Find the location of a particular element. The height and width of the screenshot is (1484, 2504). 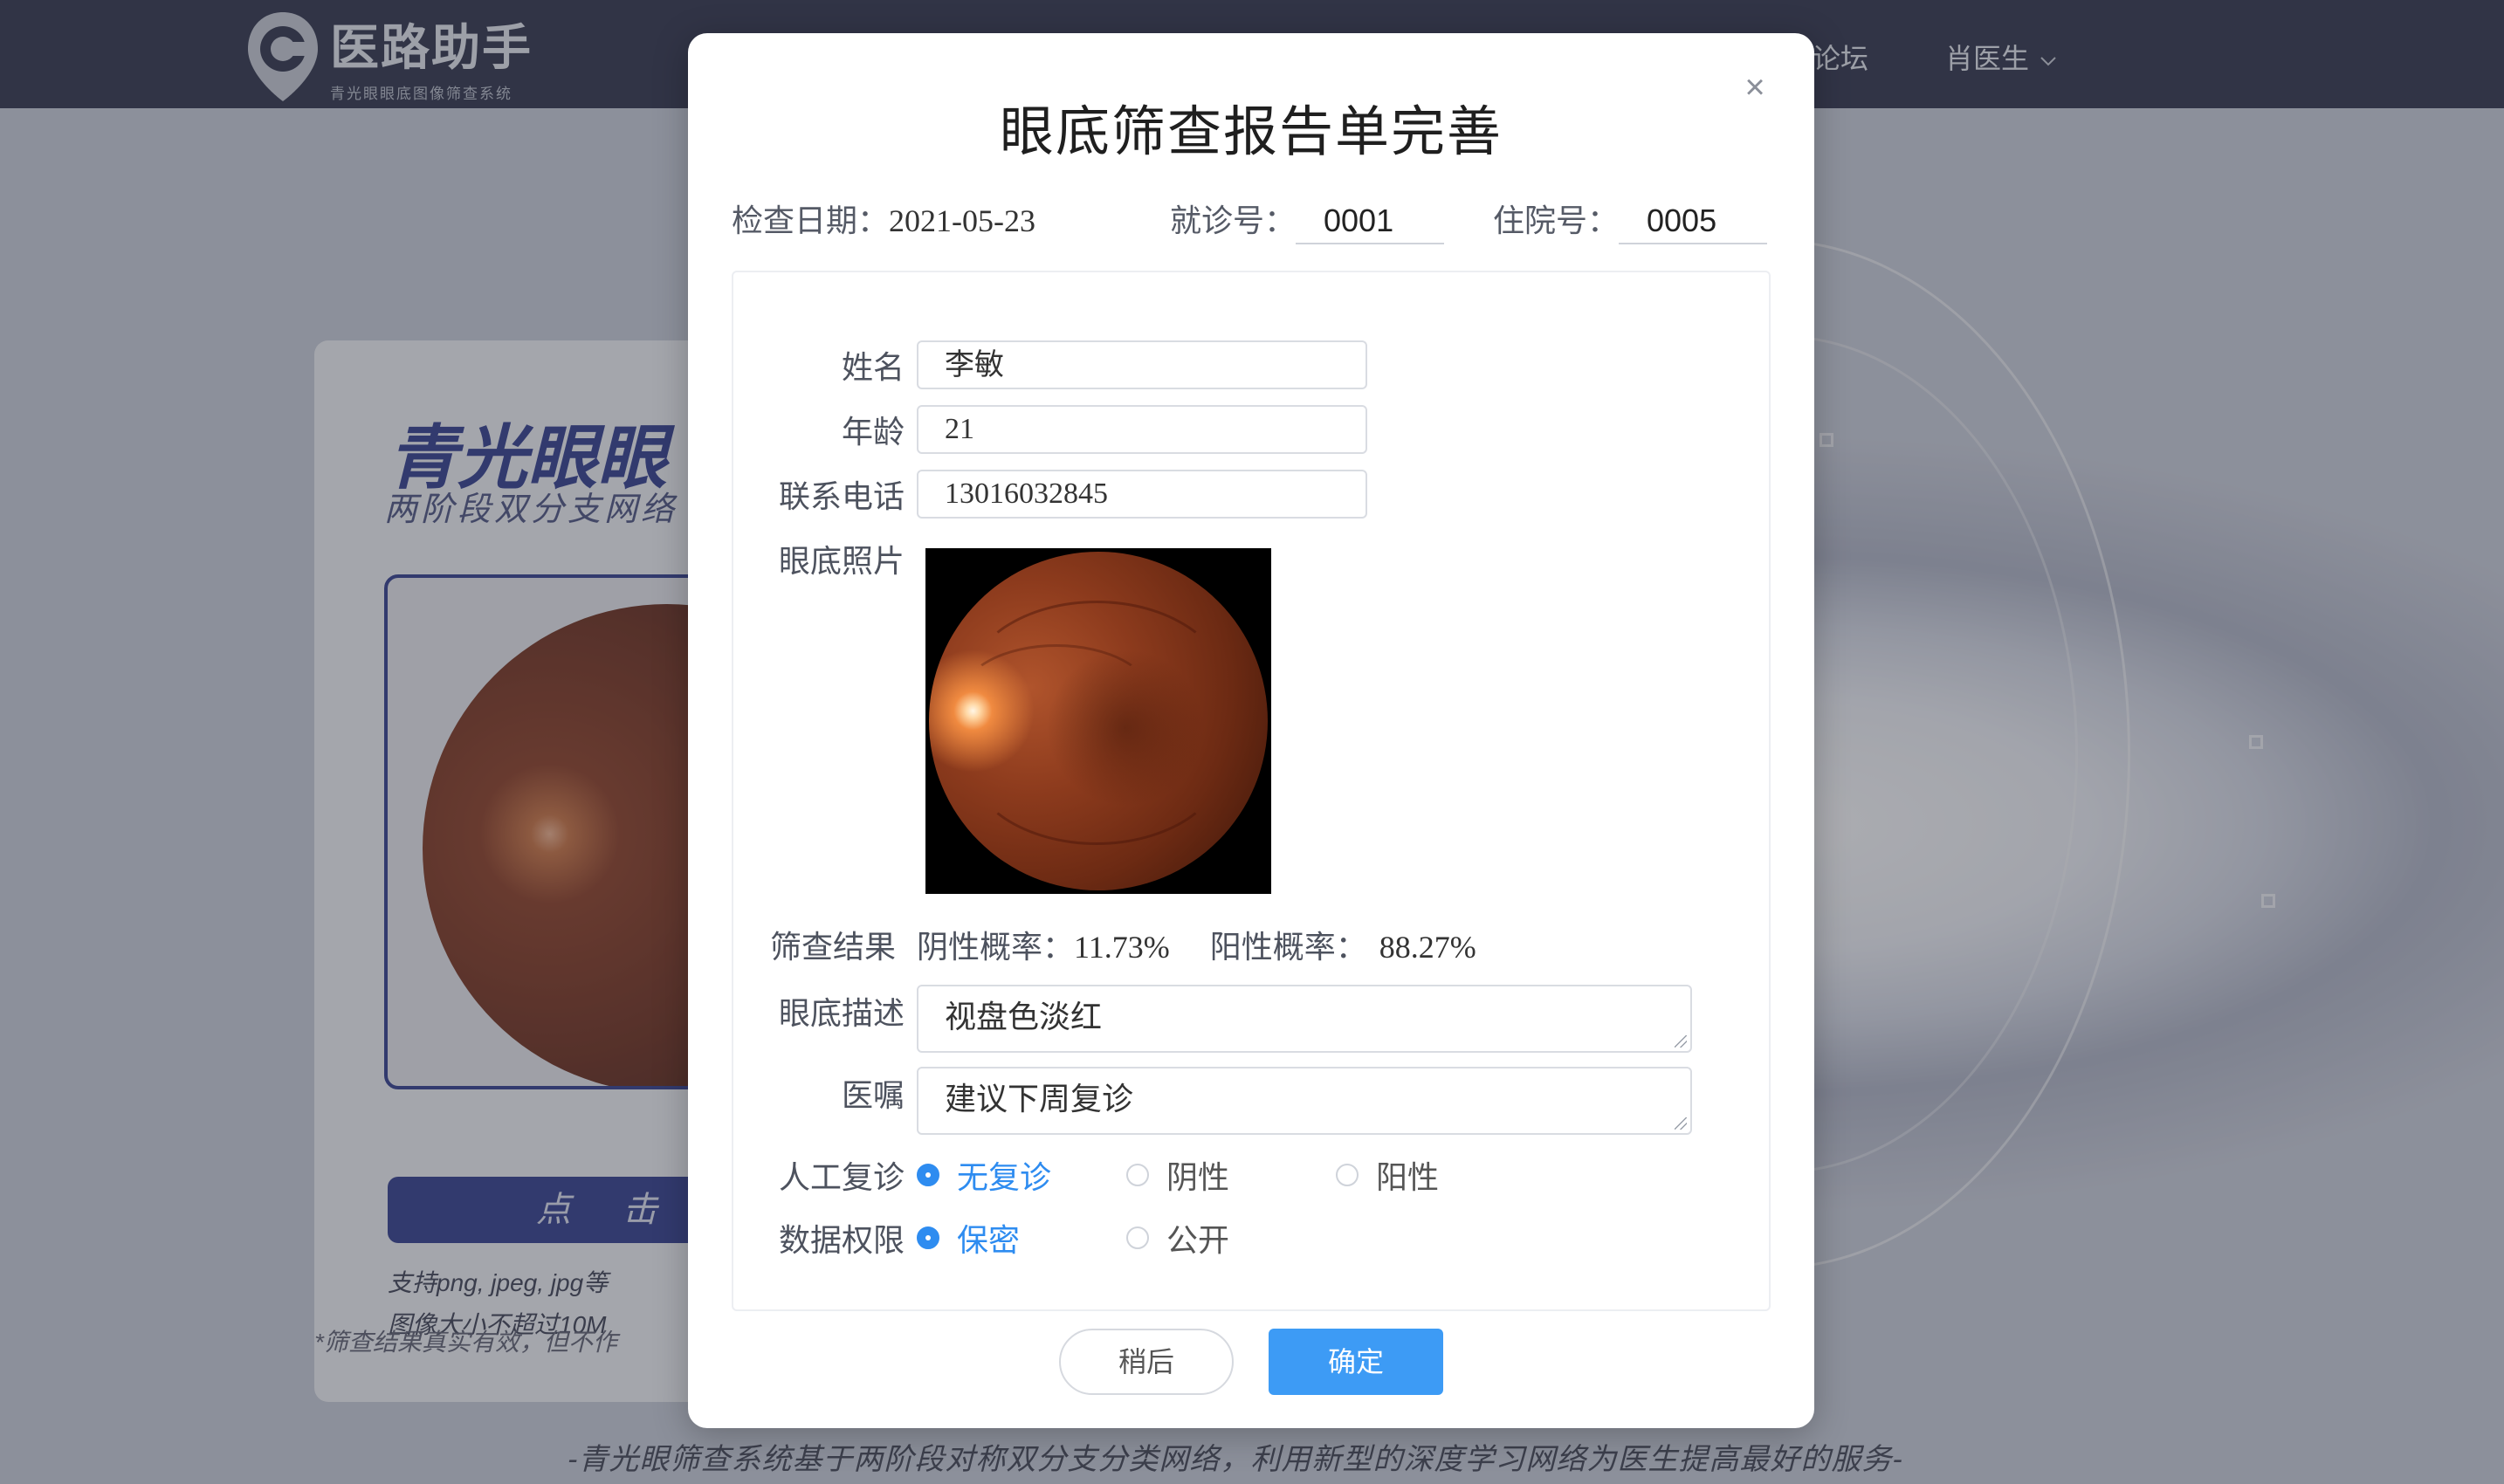

inpatient-number-field: 0005 is located at coordinates (1693, 223).